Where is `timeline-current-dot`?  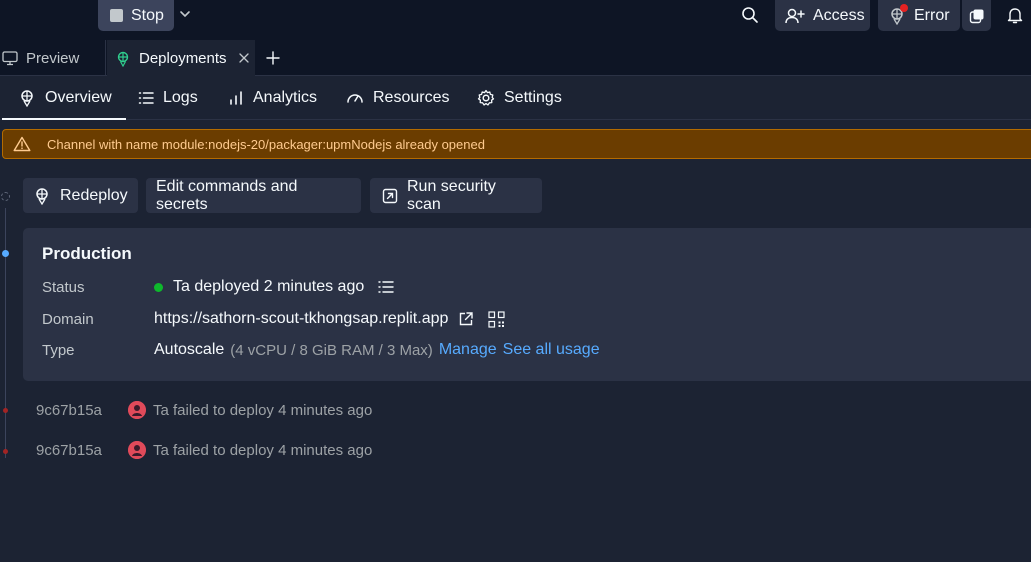
timeline-current-dot is located at coordinates (5, 253).